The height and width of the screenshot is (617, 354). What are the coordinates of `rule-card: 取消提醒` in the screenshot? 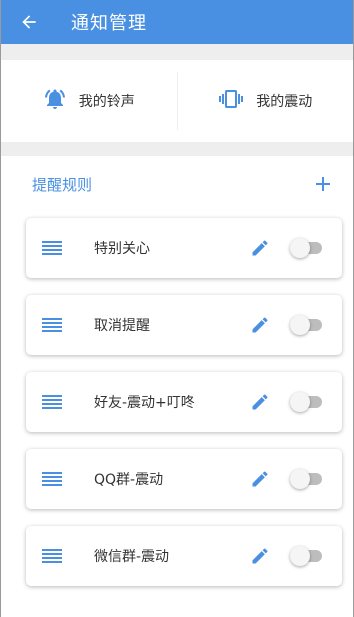 It's located at (184, 325).